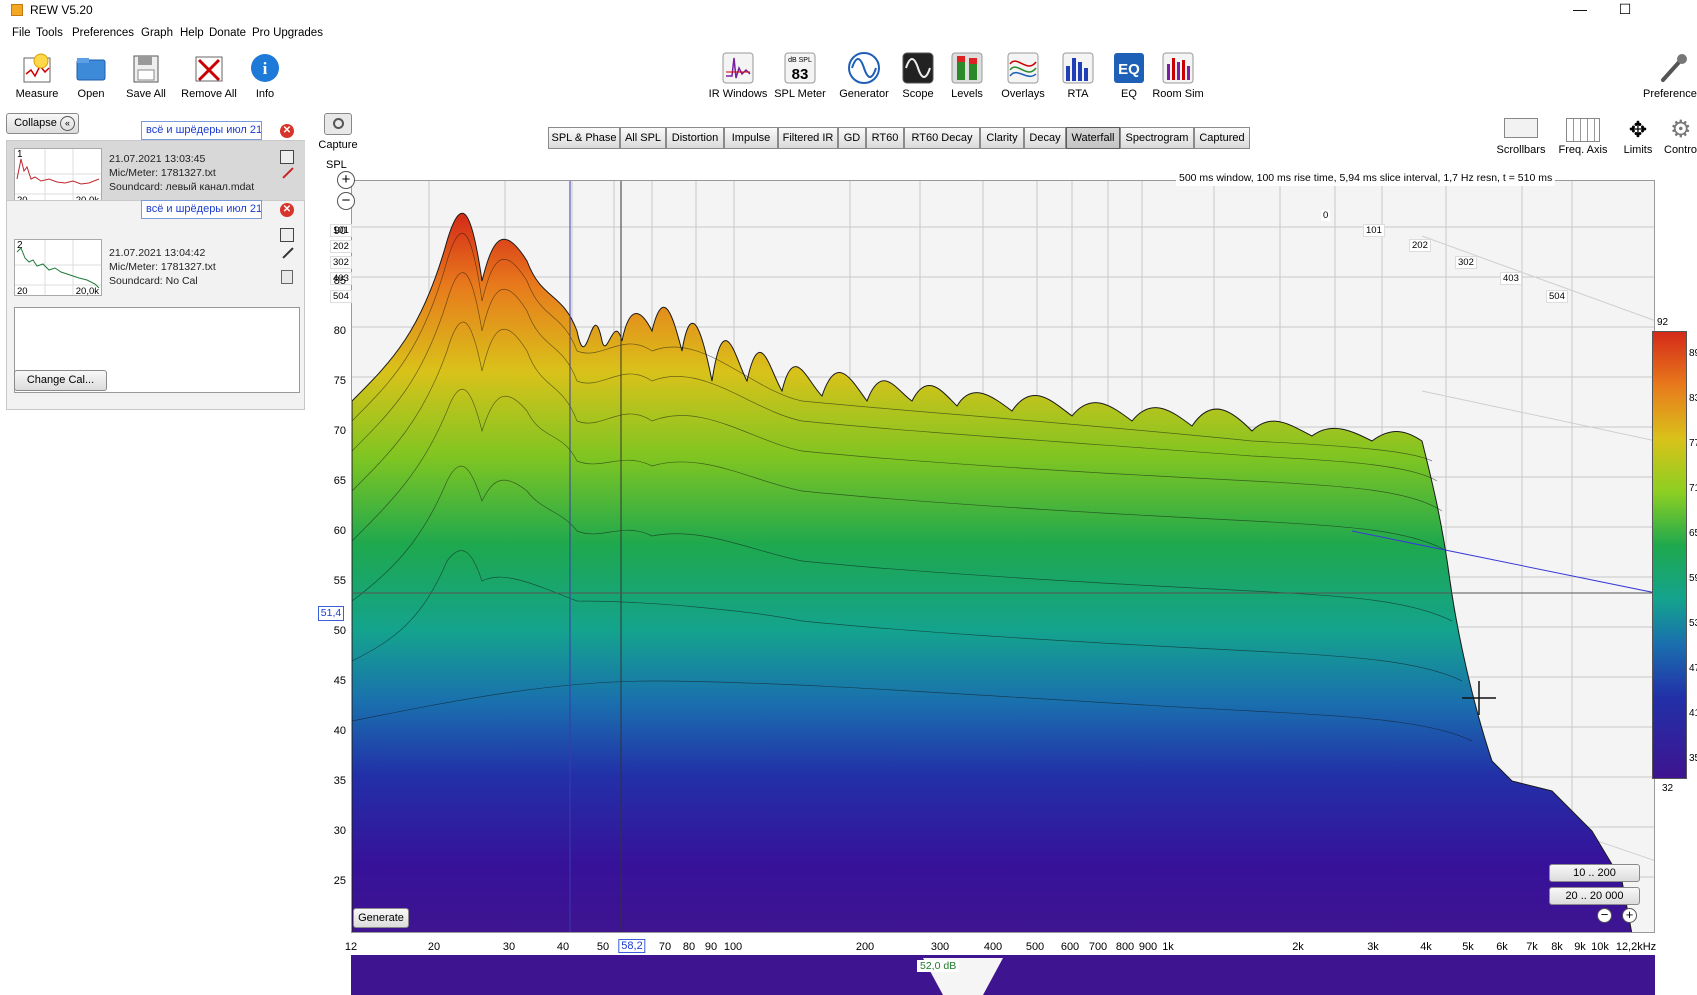 The height and width of the screenshot is (995, 1697). What do you see at coordinates (1002, 138) in the screenshot?
I see `tab-clarity: Clarity` at bounding box center [1002, 138].